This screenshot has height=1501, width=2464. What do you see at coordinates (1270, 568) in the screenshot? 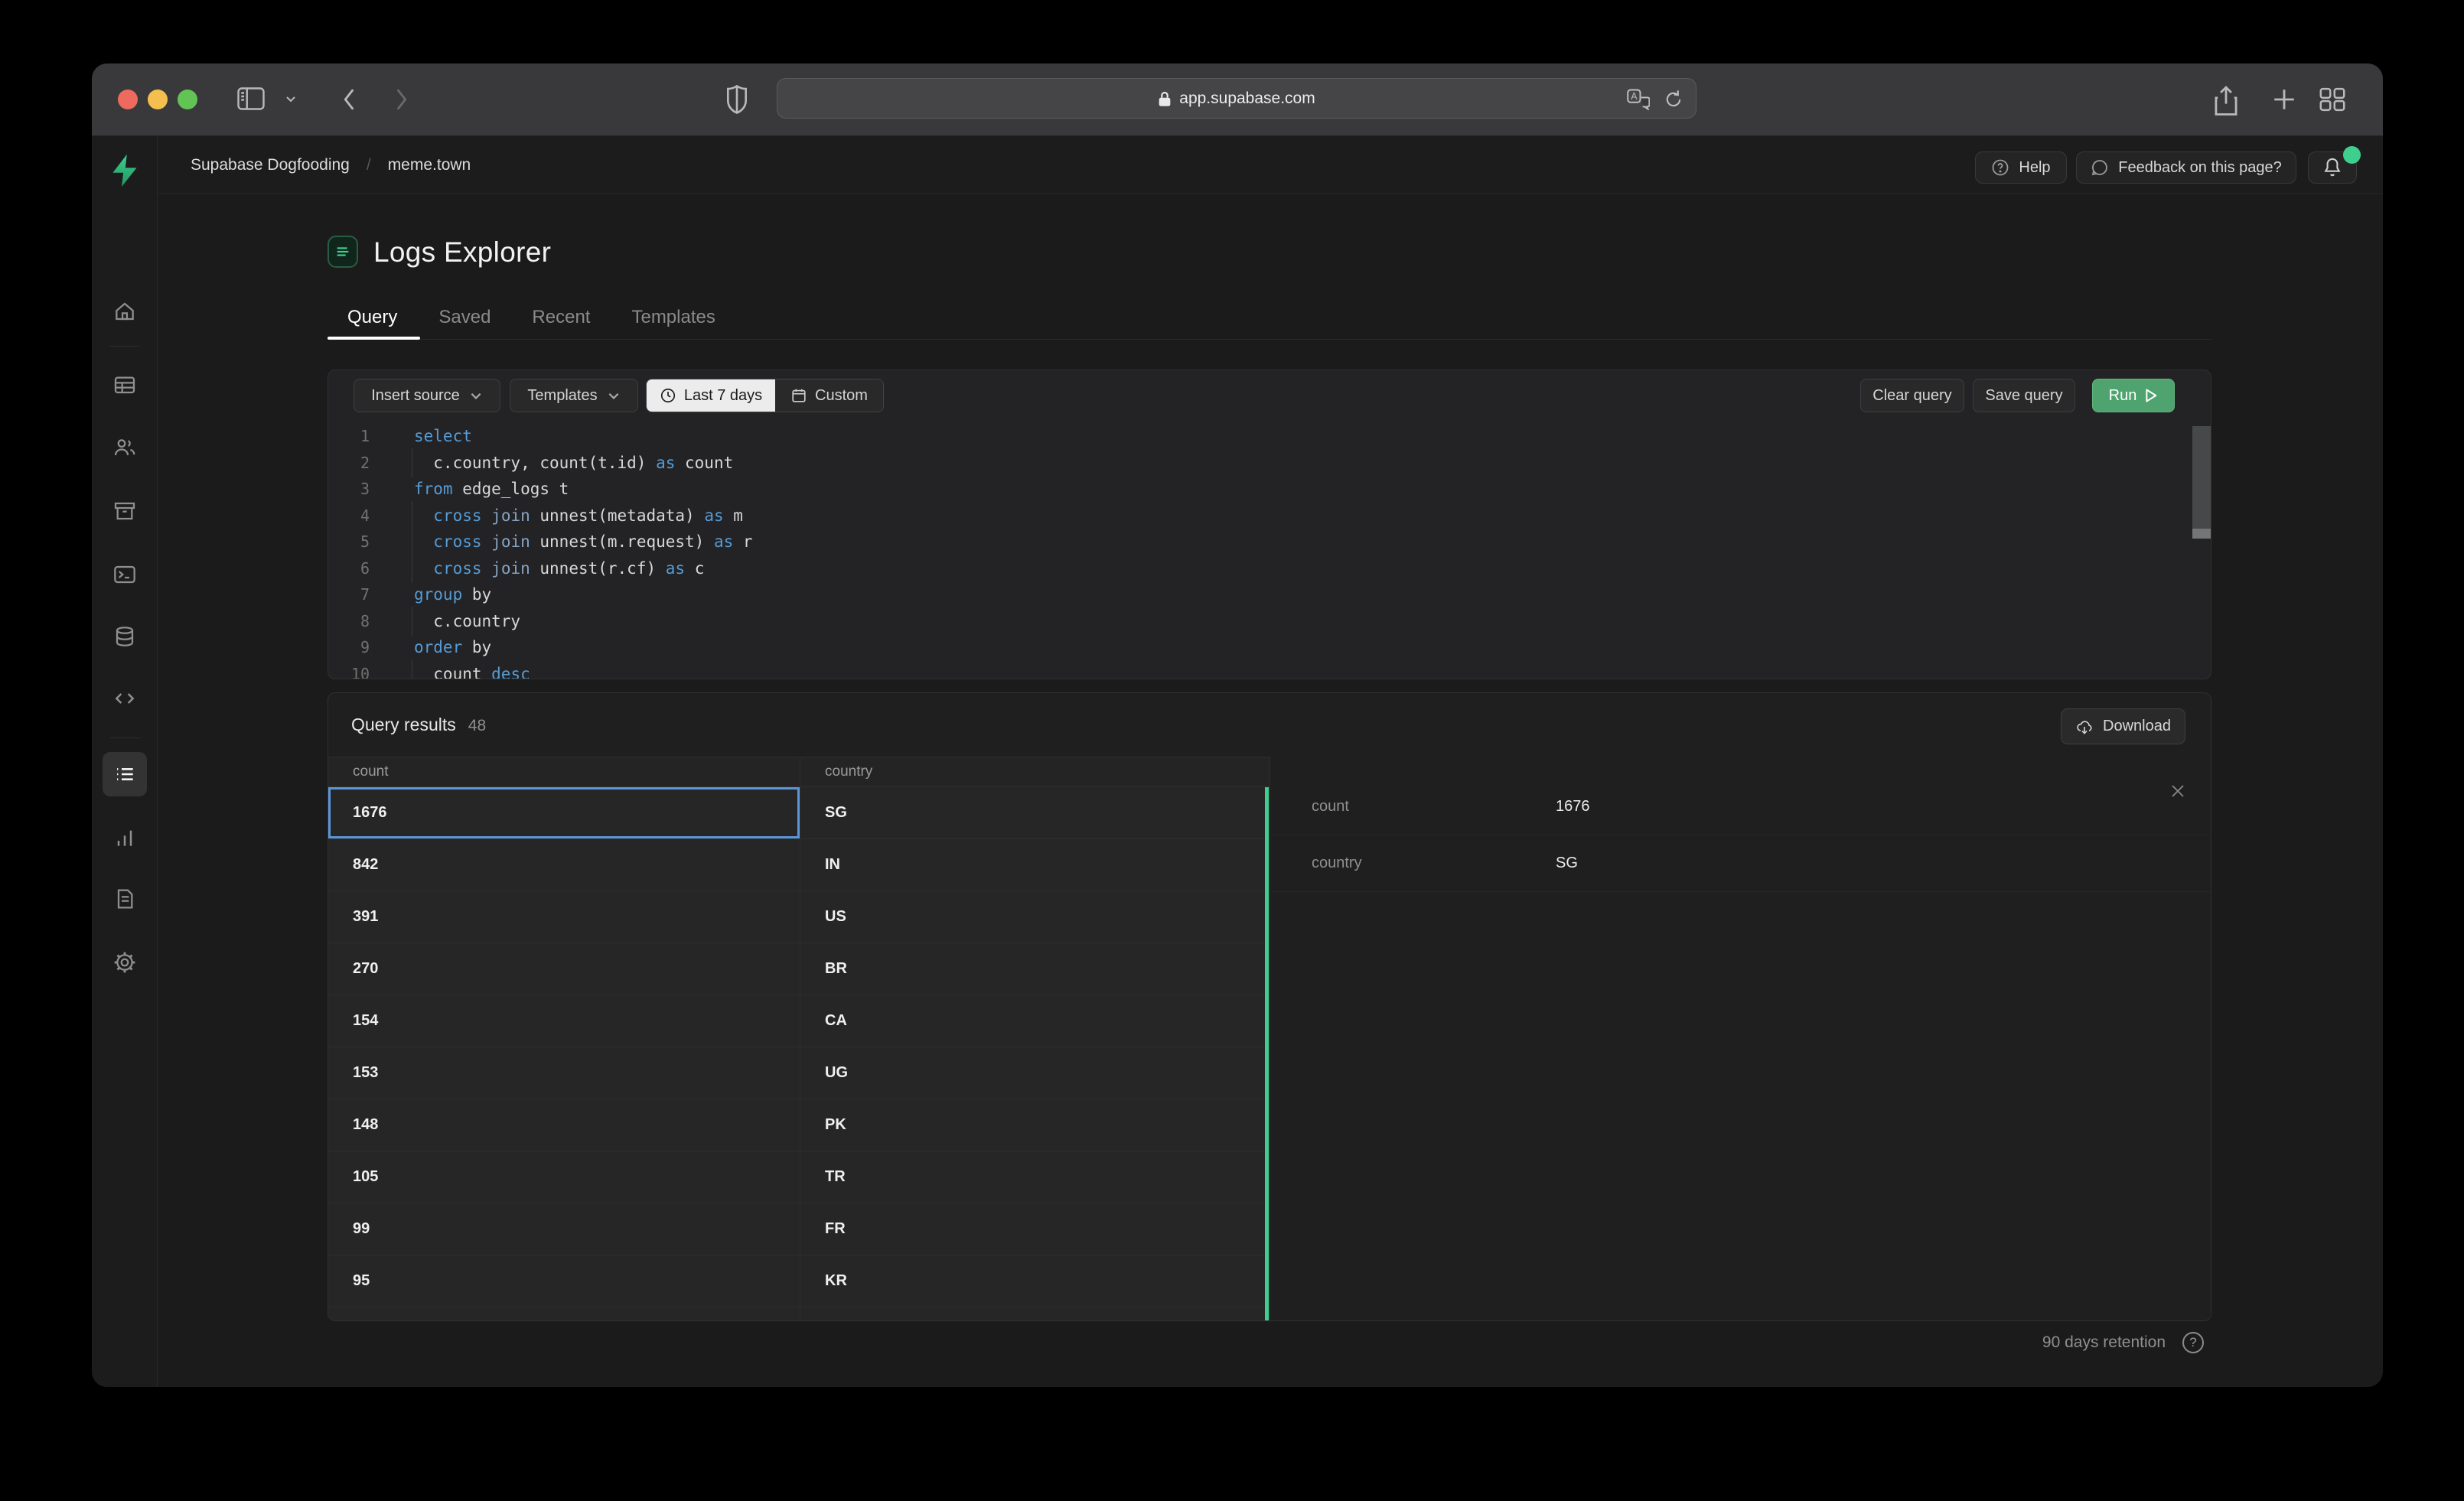
I see `code-line: 6 cross join unnest(r.cf) as c` at bounding box center [1270, 568].